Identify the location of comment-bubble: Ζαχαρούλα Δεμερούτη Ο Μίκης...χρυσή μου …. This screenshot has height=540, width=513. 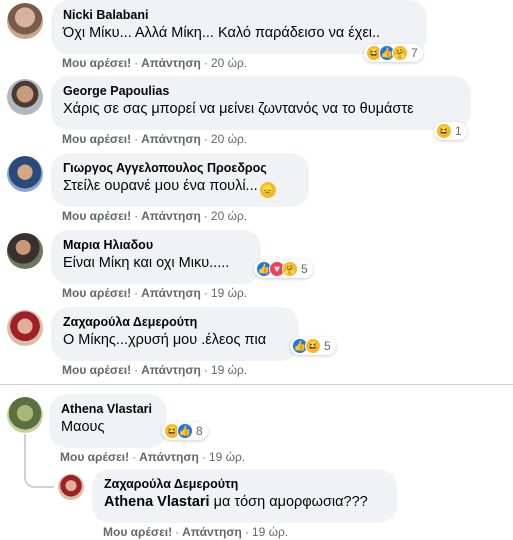
(175, 334).